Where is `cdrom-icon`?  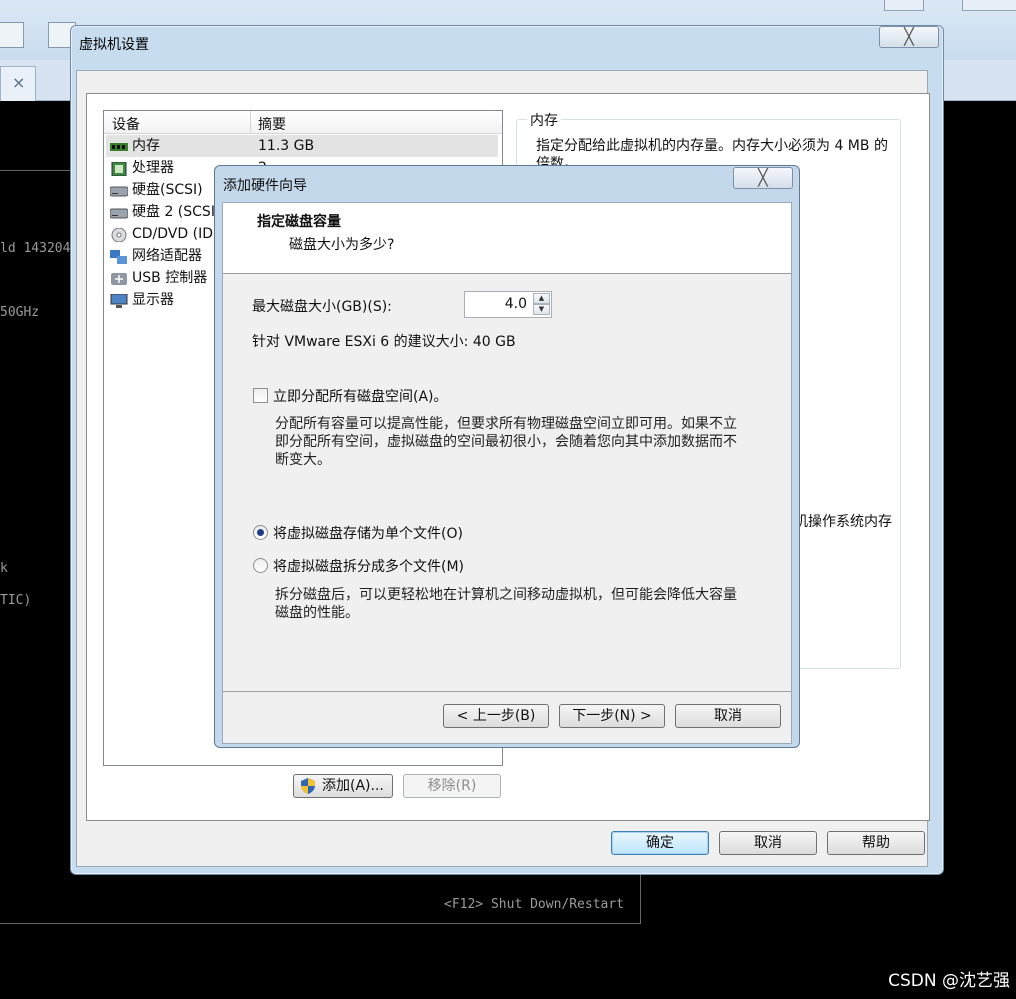
cdrom-icon is located at coordinates (119, 235).